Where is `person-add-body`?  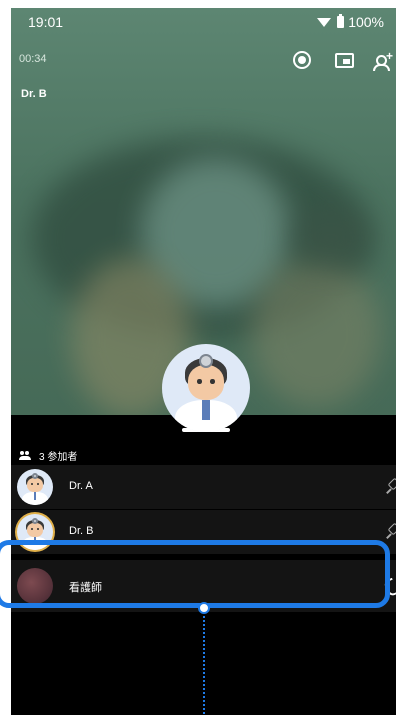
person-add-body is located at coordinates (381, 67).